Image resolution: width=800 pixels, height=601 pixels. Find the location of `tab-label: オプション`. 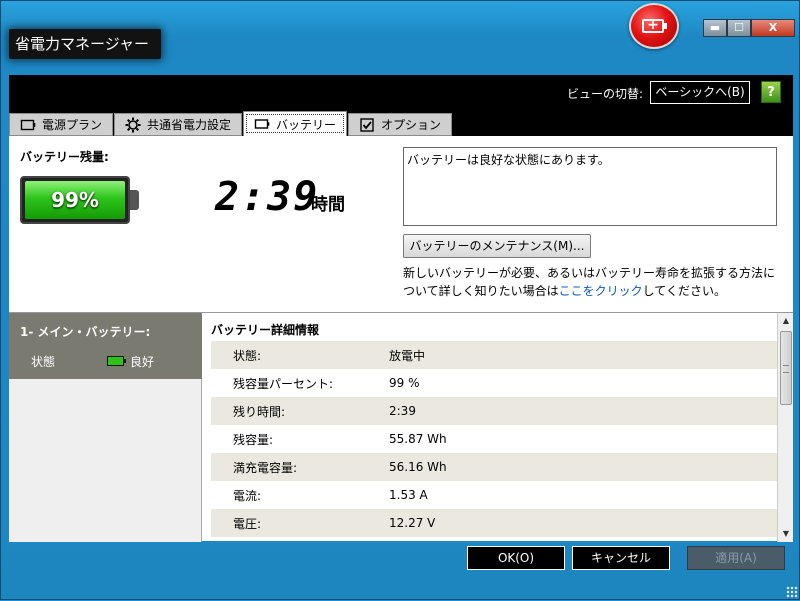

tab-label: オプション is located at coordinates (411, 125).